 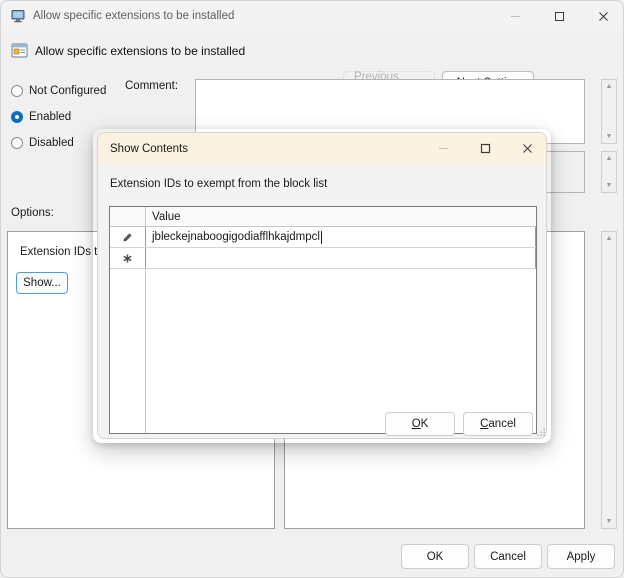 What do you see at coordinates (484, 424) in the screenshot?
I see `dialog-cancel-accel: C` at bounding box center [484, 424].